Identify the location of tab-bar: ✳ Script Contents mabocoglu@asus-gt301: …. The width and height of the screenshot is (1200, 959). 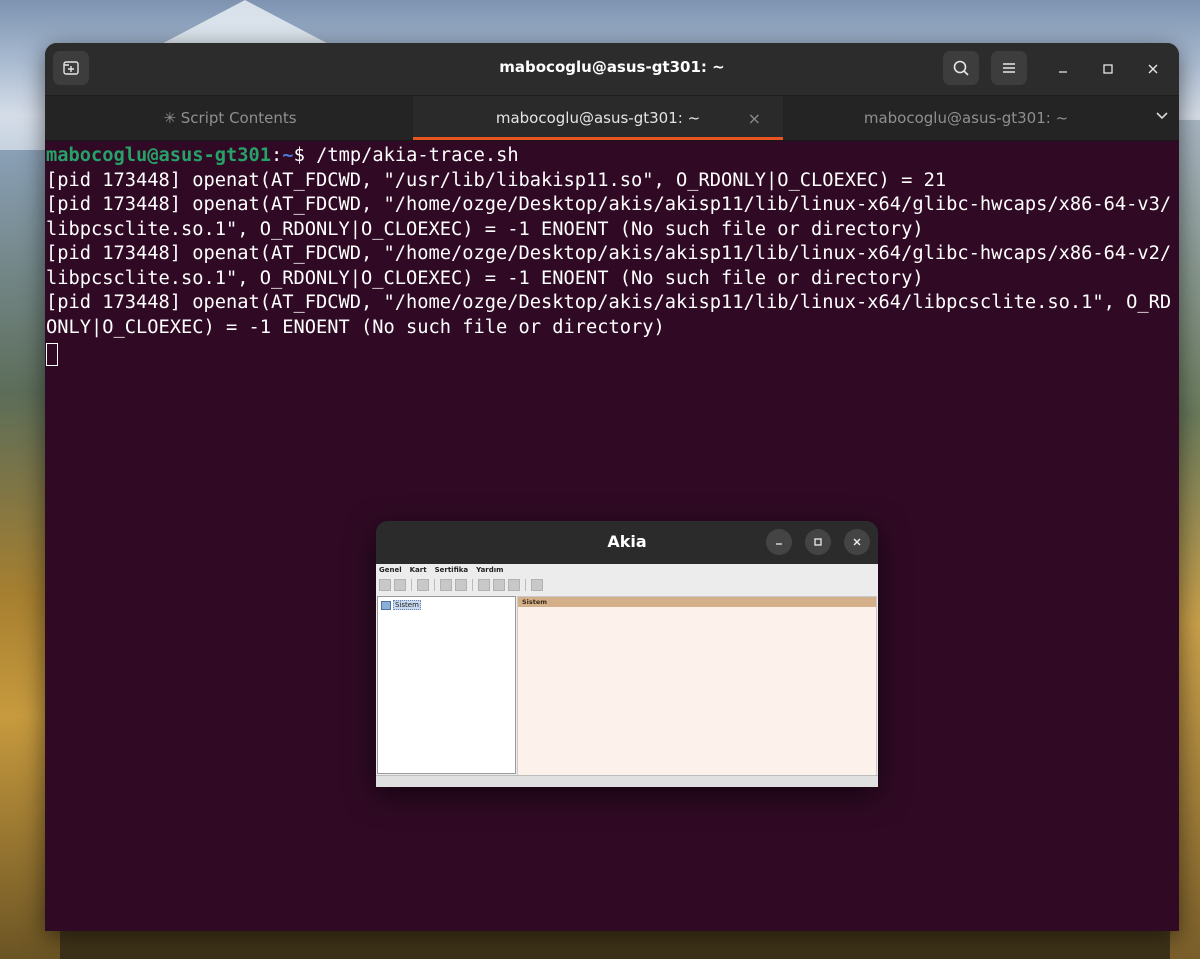
(612, 118).